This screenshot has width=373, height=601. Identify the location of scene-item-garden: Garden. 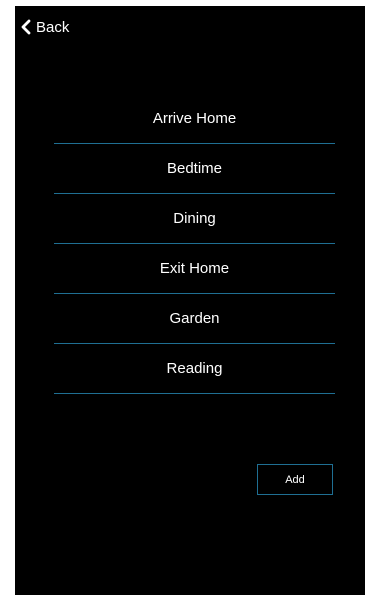
(194, 319).